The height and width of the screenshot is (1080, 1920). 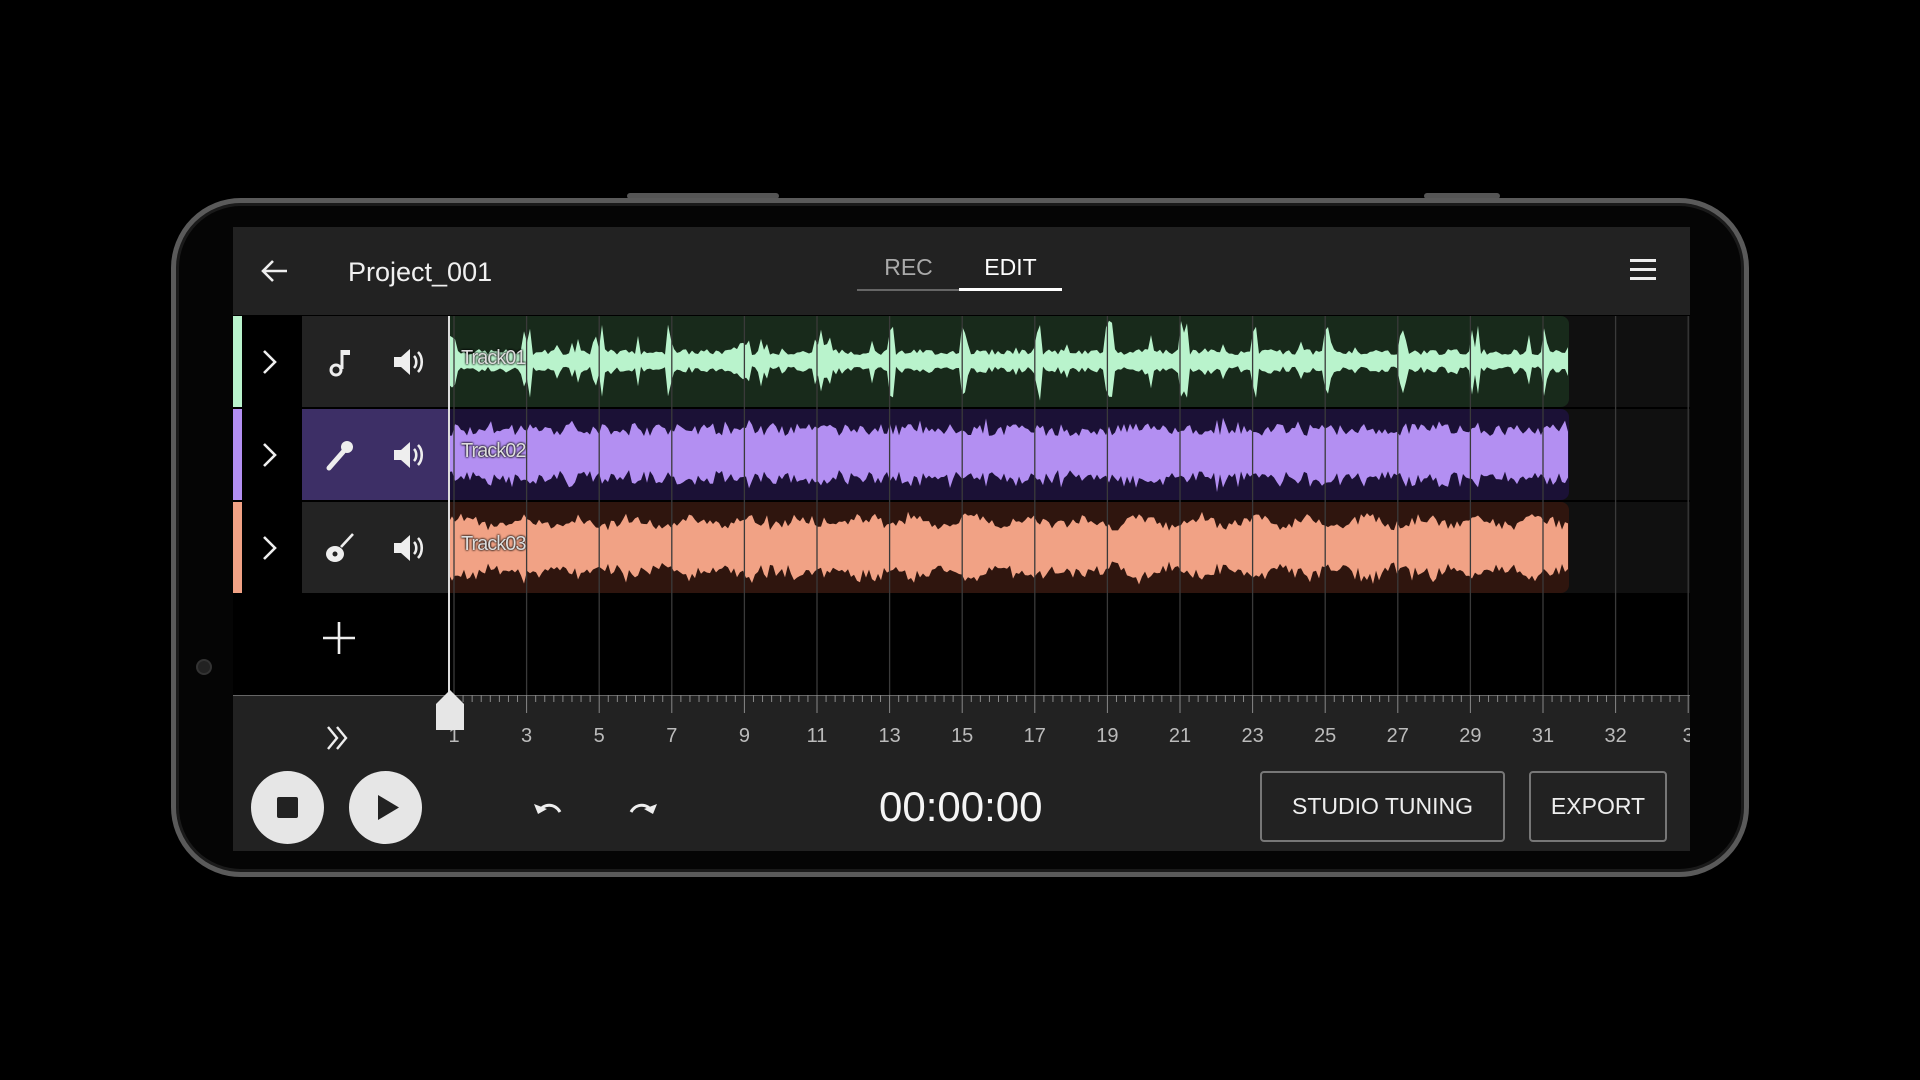 I want to click on track-lane: Track01, so click(x=1069, y=361).